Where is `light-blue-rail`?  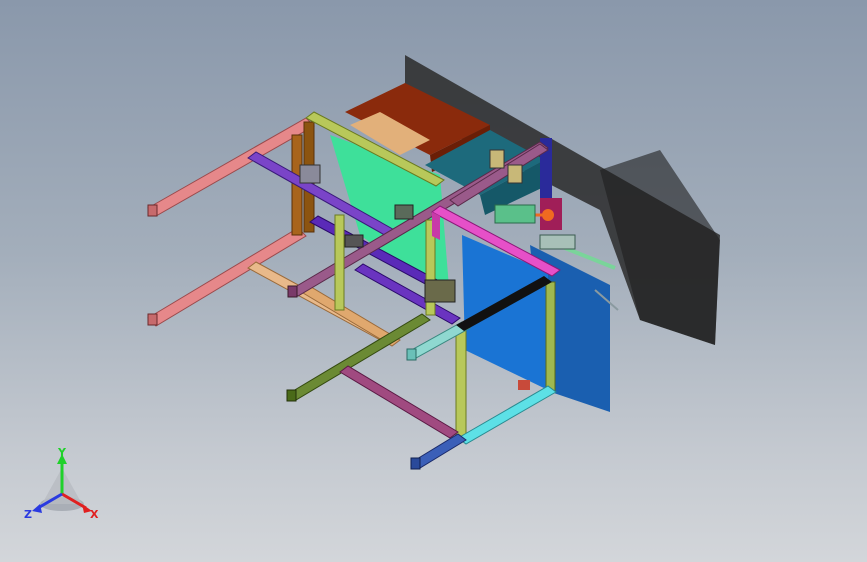
light-blue-rail is located at coordinates (507, 415).